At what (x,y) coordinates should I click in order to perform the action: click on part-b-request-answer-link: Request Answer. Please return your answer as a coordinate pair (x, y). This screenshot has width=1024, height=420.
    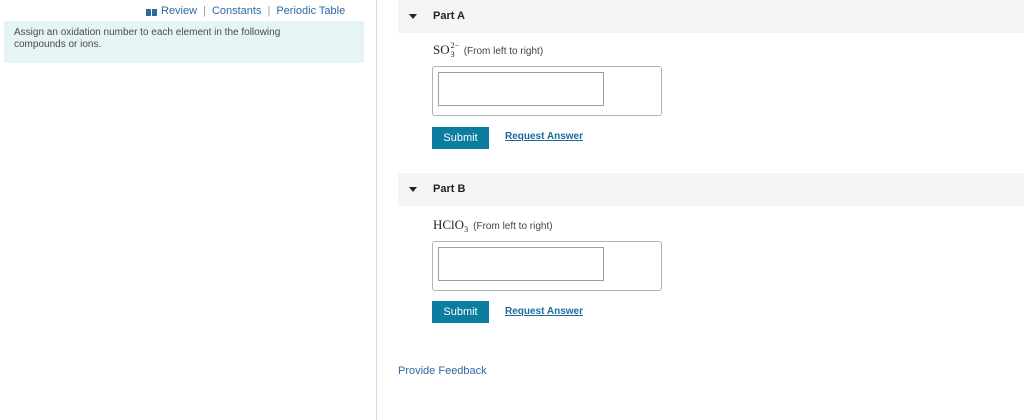
    Looking at the image, I should click on (544, 311).